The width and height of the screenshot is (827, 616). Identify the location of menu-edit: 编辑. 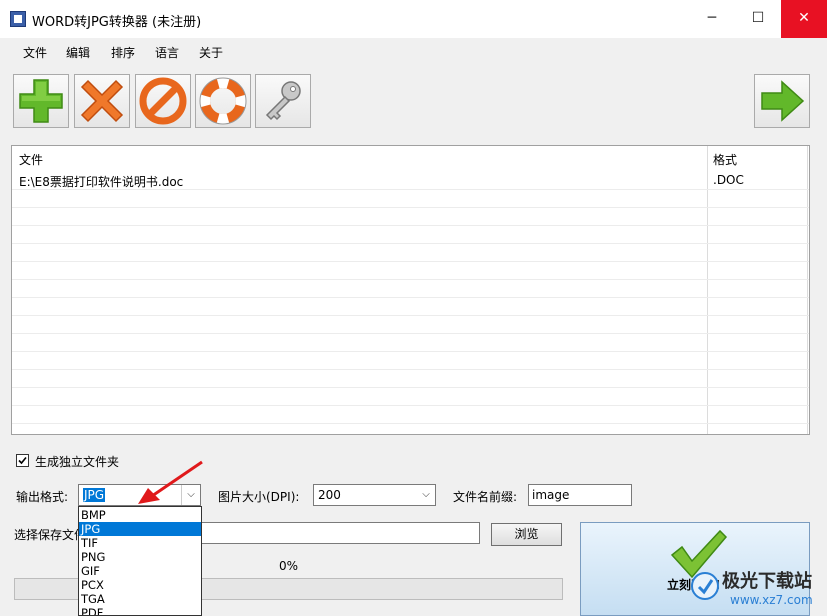
(78, 52).